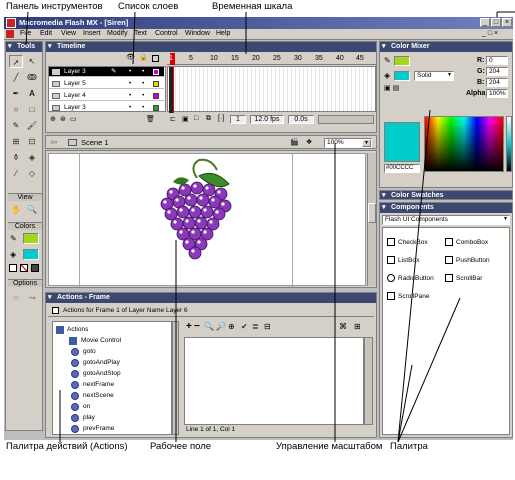 The height and width of the screenshot is (480, 515). Describe the element at coordinates (67, 446) in the screenshot. I see `annotation-actions-palette: Палитра действий (Actions)` at that location.